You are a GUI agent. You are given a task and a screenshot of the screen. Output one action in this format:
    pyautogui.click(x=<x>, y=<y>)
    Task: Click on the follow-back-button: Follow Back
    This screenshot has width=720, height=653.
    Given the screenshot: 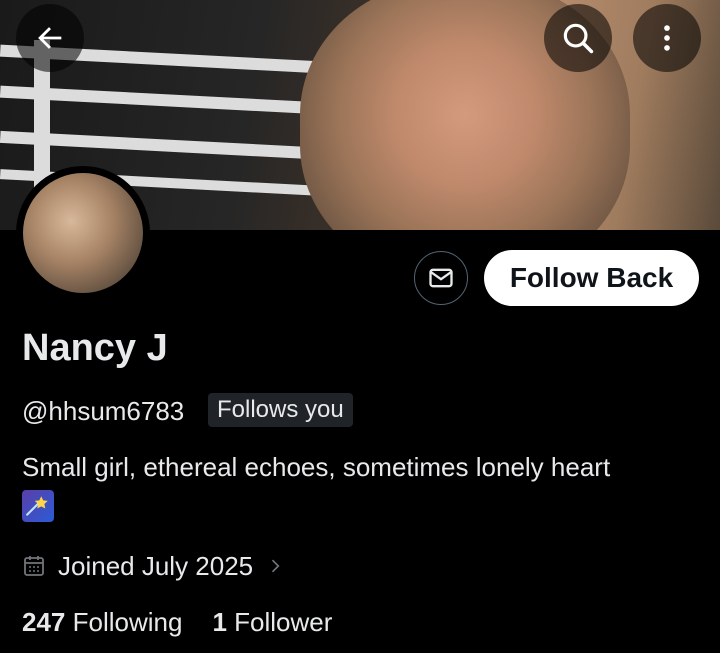 What is the action you would take?
    pyautogui.click(x=591, y=278)
    